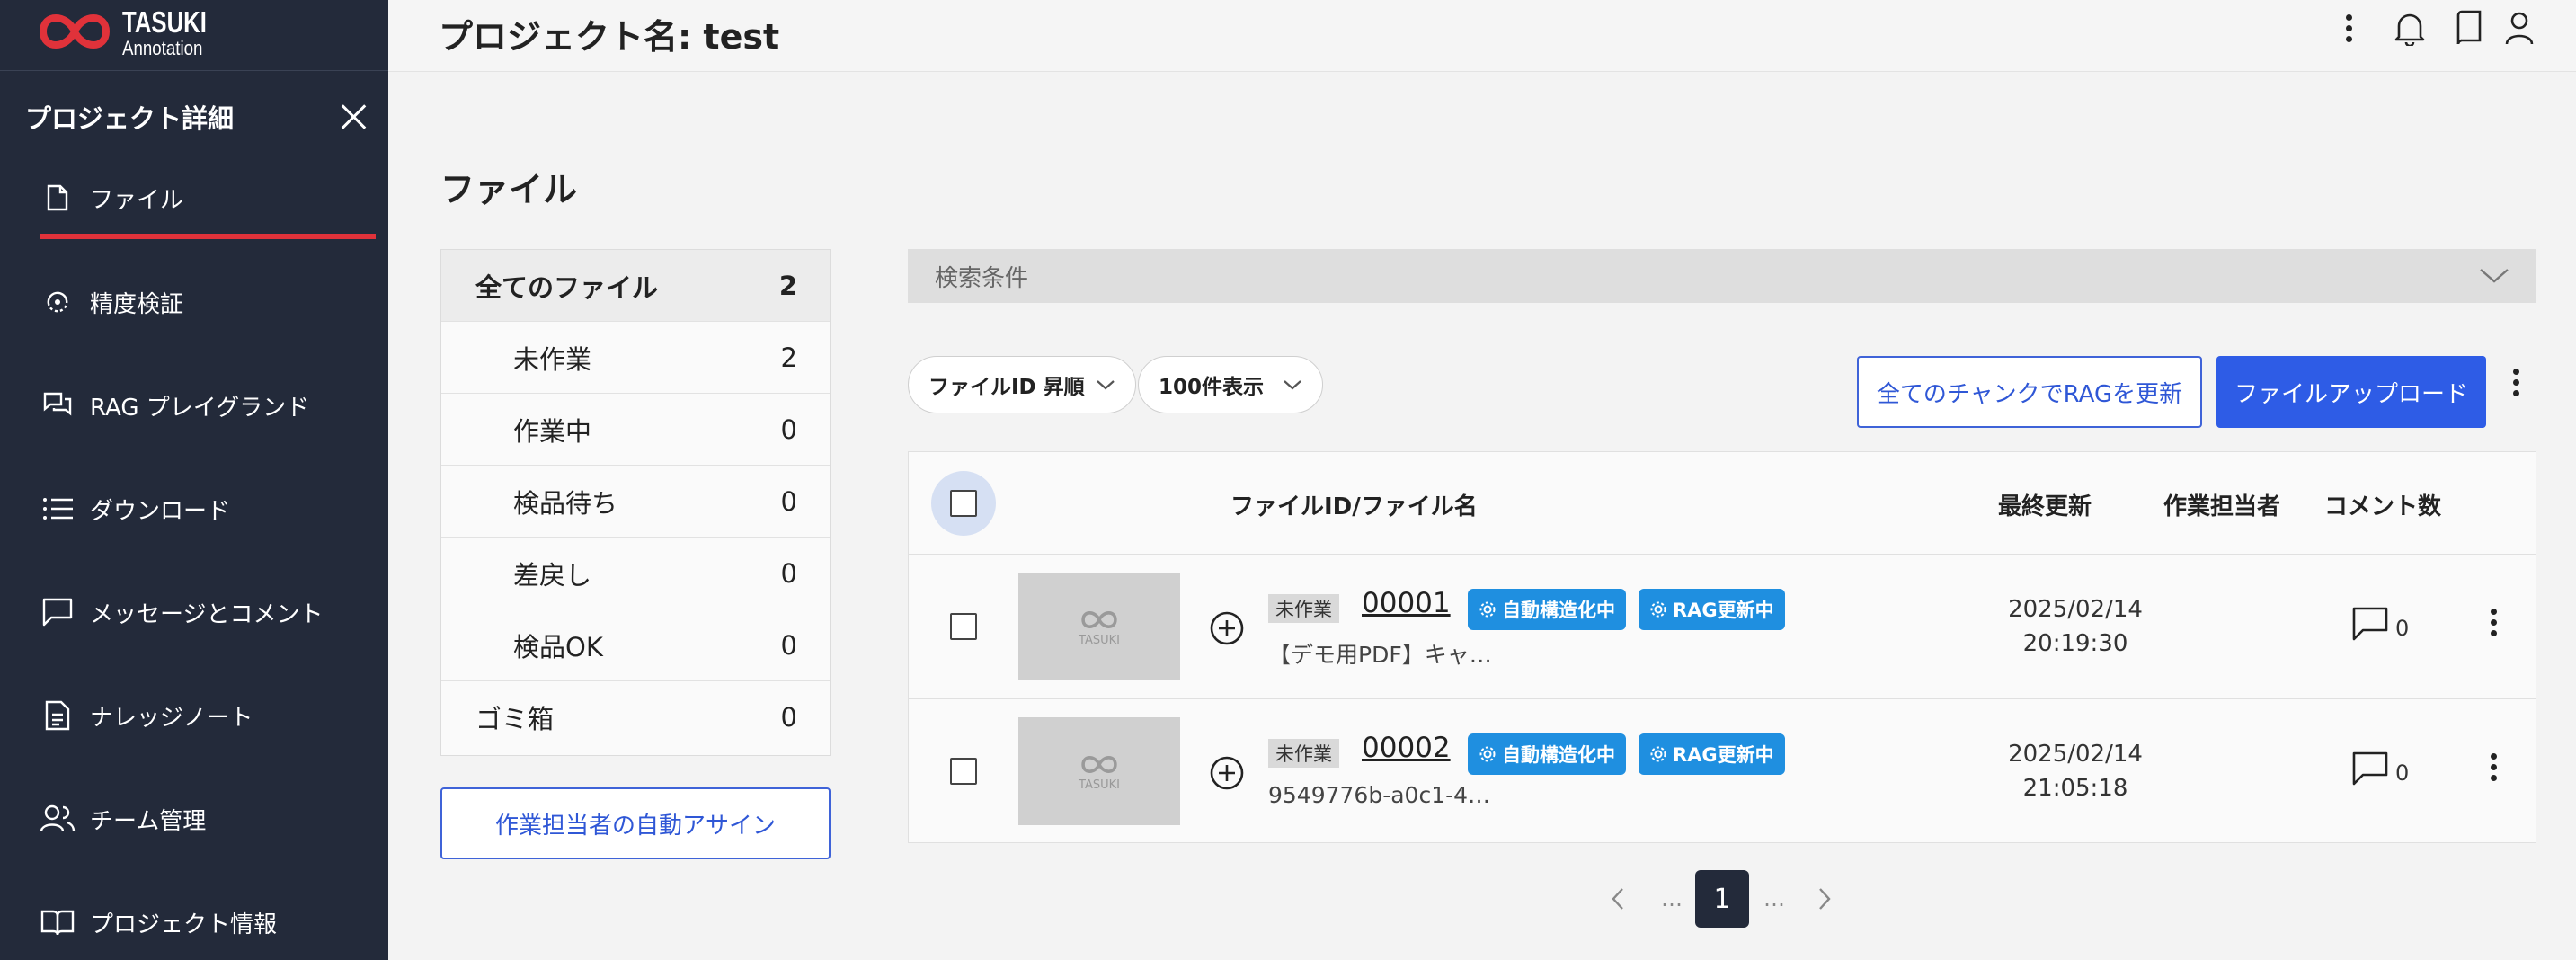 The height and width of the screenshot is (960, 2576). What do you see at coordinates (210, 612) in the screenshot?
I see `sidebar-item-messages: メッセージとコメント` at bounding box center [210, 612].